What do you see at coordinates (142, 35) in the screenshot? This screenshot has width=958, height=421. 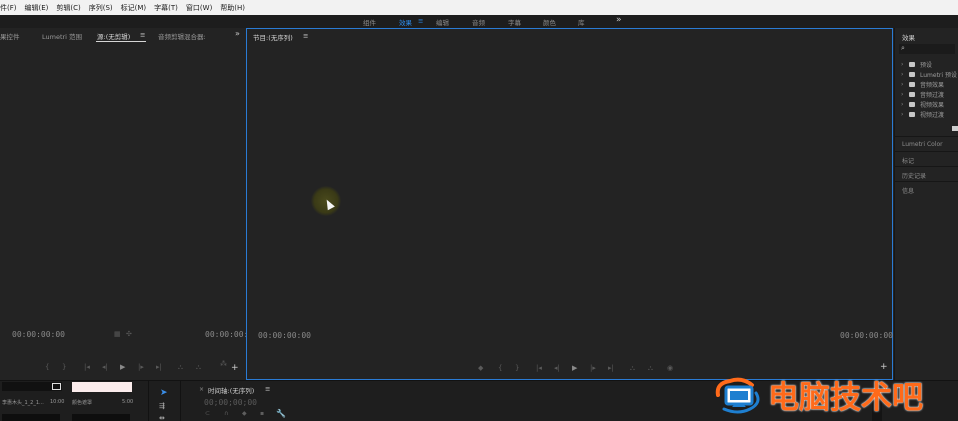 I see `tab-menu-icon: ≡` at bounding box center [142, 35].